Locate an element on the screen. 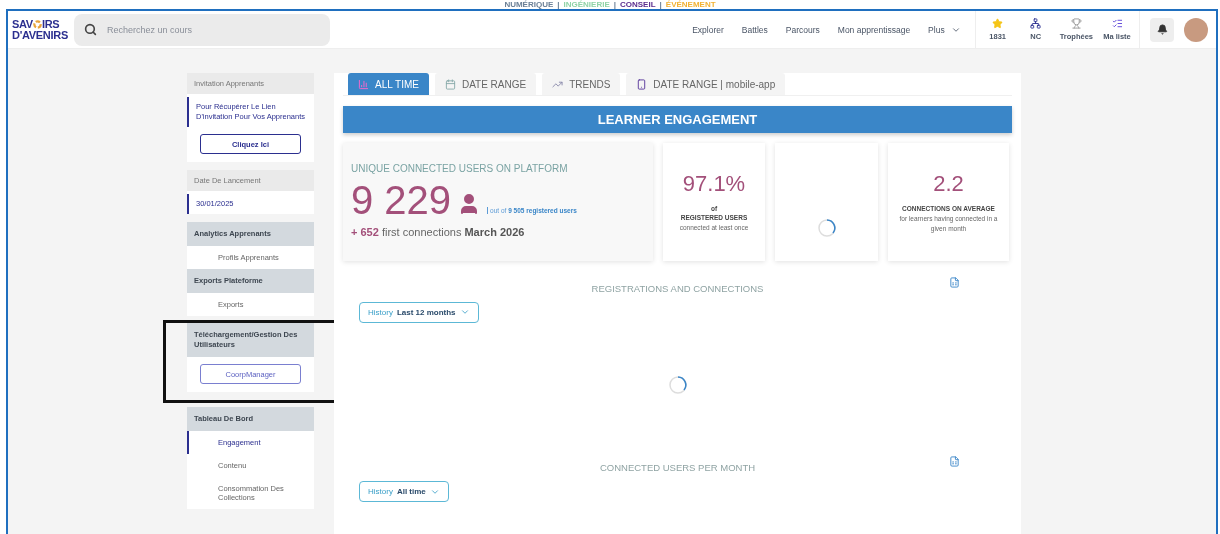  bar-chart-icon is located at coordinates (363, 84).